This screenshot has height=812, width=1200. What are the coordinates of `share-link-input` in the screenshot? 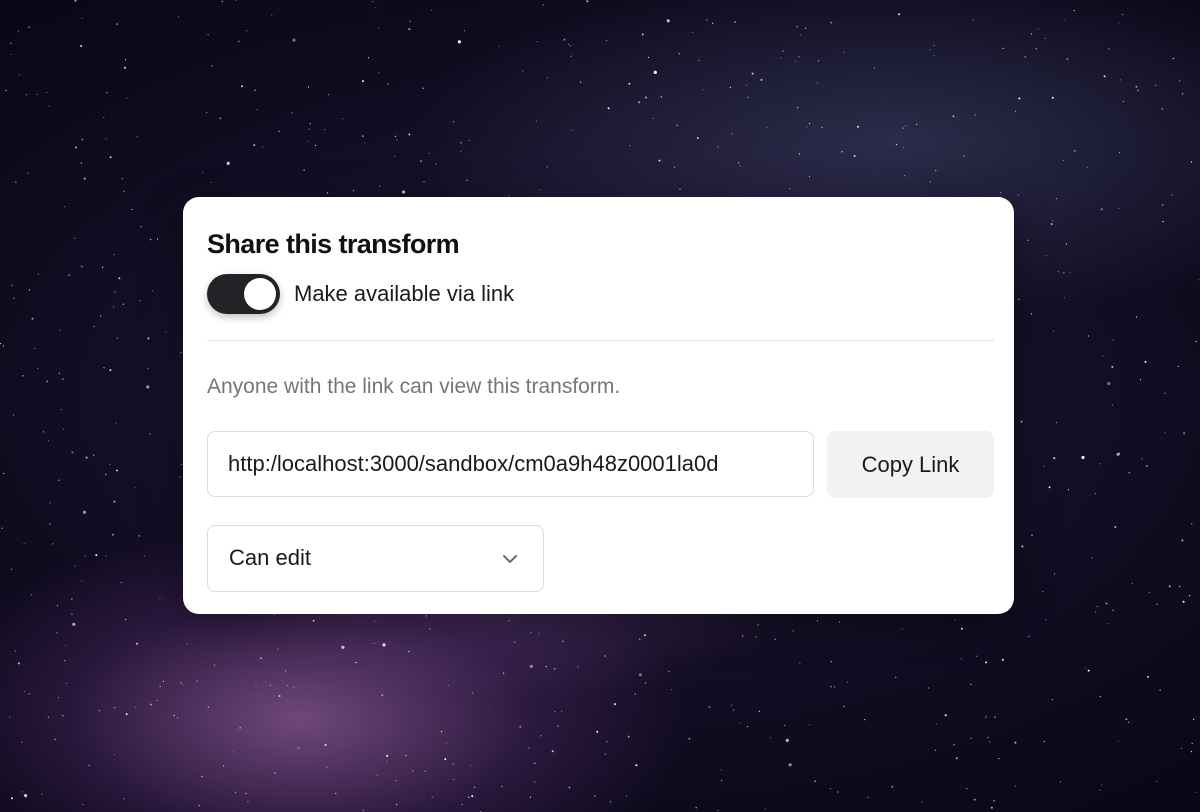 It's located at (510, 464).